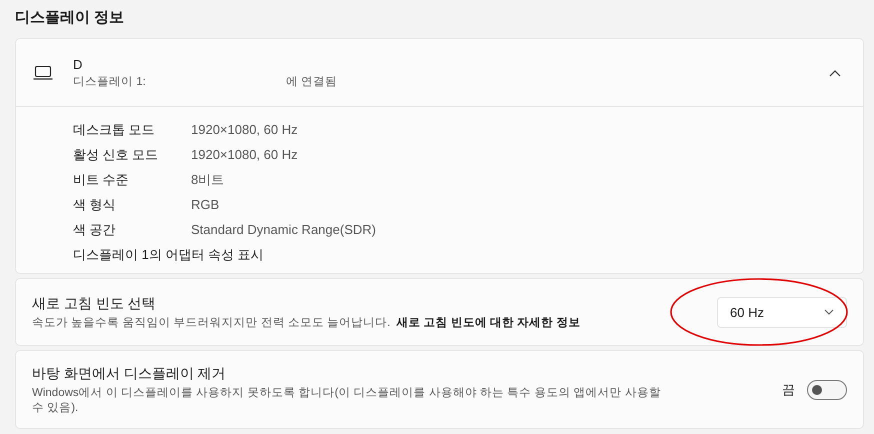  What do you see at coordinates (788, 389) in the screenshot?
I see `toggle-label: 끔` at bounding box center [788, 389].